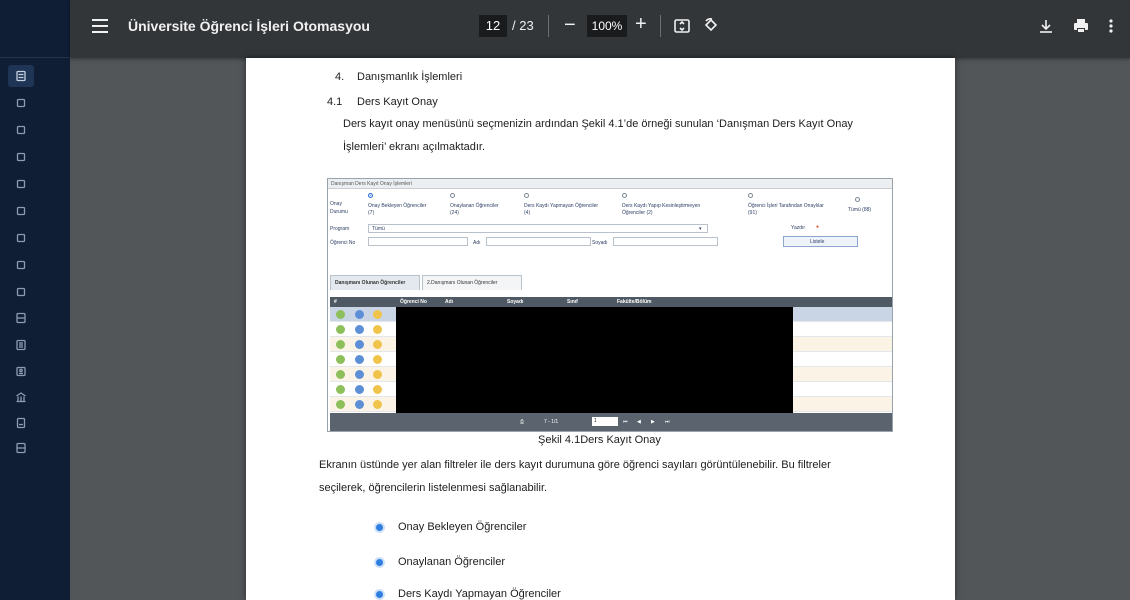 This screenshot has width=1130, height=600. What do you see at coordinates (625, 422) in the screenshot?
I see `pager-first-icon: ⏮` at bounding box center [625, 422].